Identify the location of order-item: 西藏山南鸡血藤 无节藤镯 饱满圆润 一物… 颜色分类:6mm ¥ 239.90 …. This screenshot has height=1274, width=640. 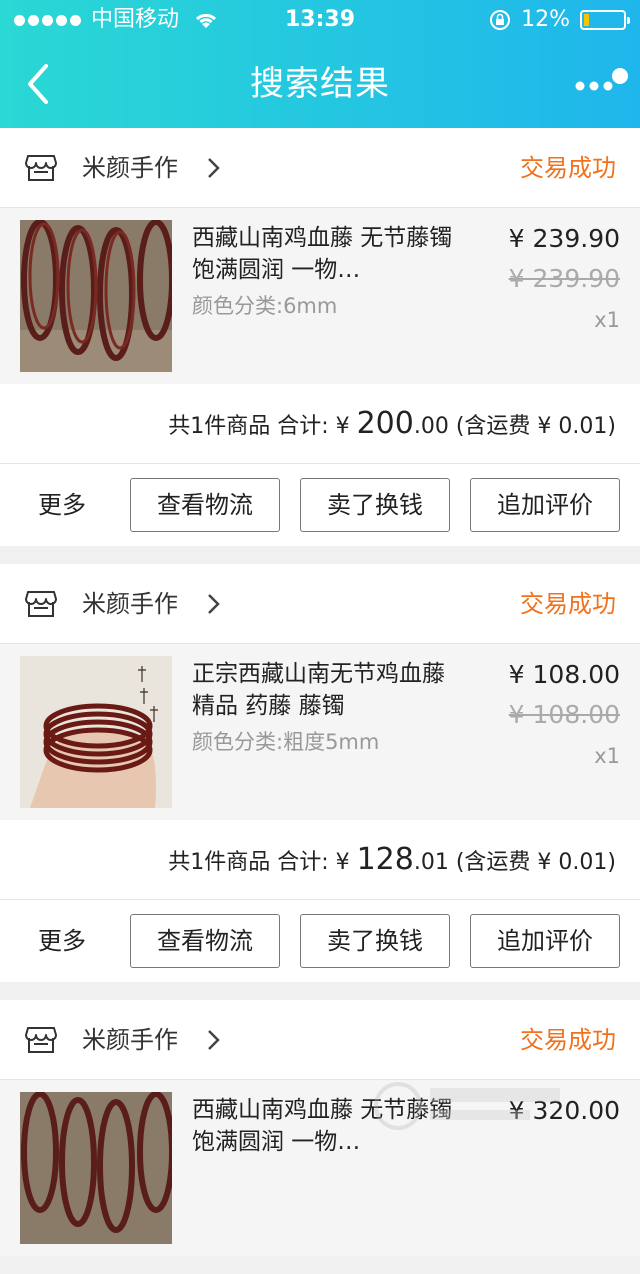
(320, 296).